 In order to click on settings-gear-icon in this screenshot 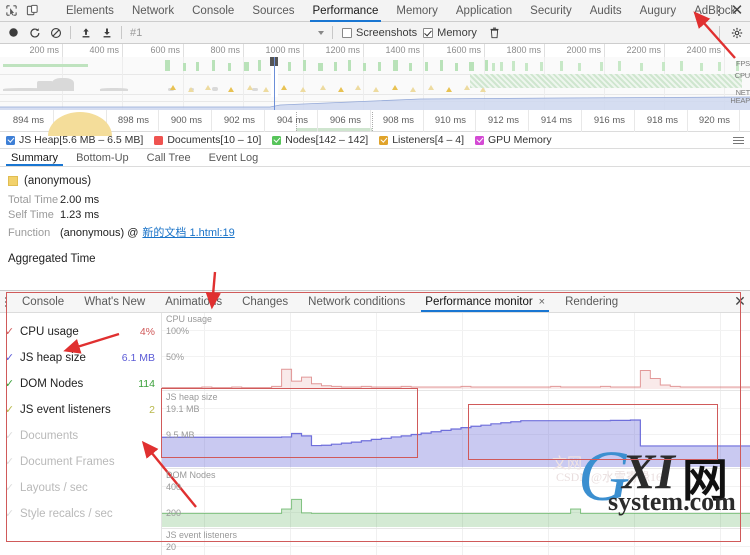, I will do `click(736, 33)`.